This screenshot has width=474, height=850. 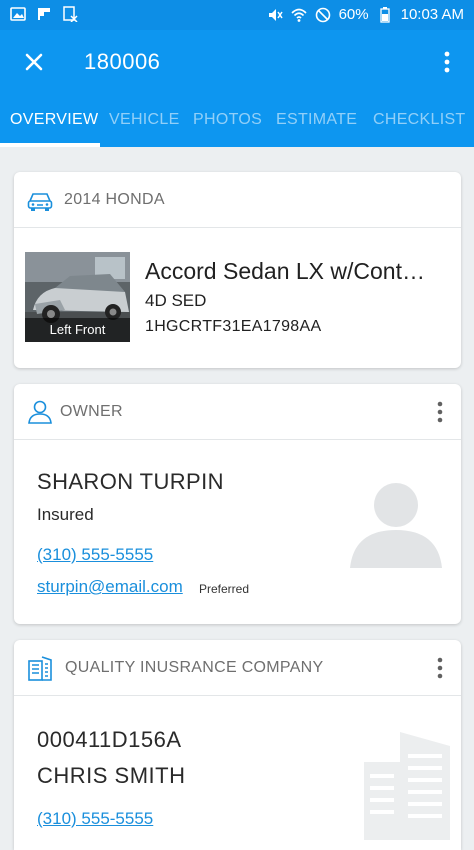 I want to click on insurance-agent-name: CHRIS SMITH, so click(x=111, y=775).